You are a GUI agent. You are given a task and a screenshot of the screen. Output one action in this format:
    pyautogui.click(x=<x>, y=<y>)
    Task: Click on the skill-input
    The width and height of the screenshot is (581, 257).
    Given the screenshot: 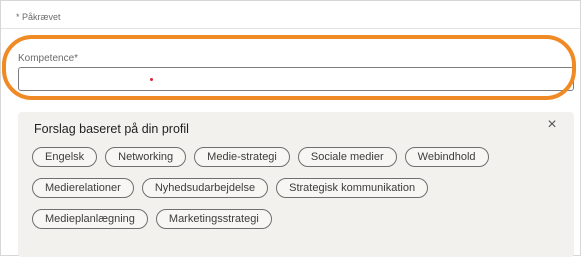 What is the action you would take?
    pyautogui.click(x=296, y=79)
    